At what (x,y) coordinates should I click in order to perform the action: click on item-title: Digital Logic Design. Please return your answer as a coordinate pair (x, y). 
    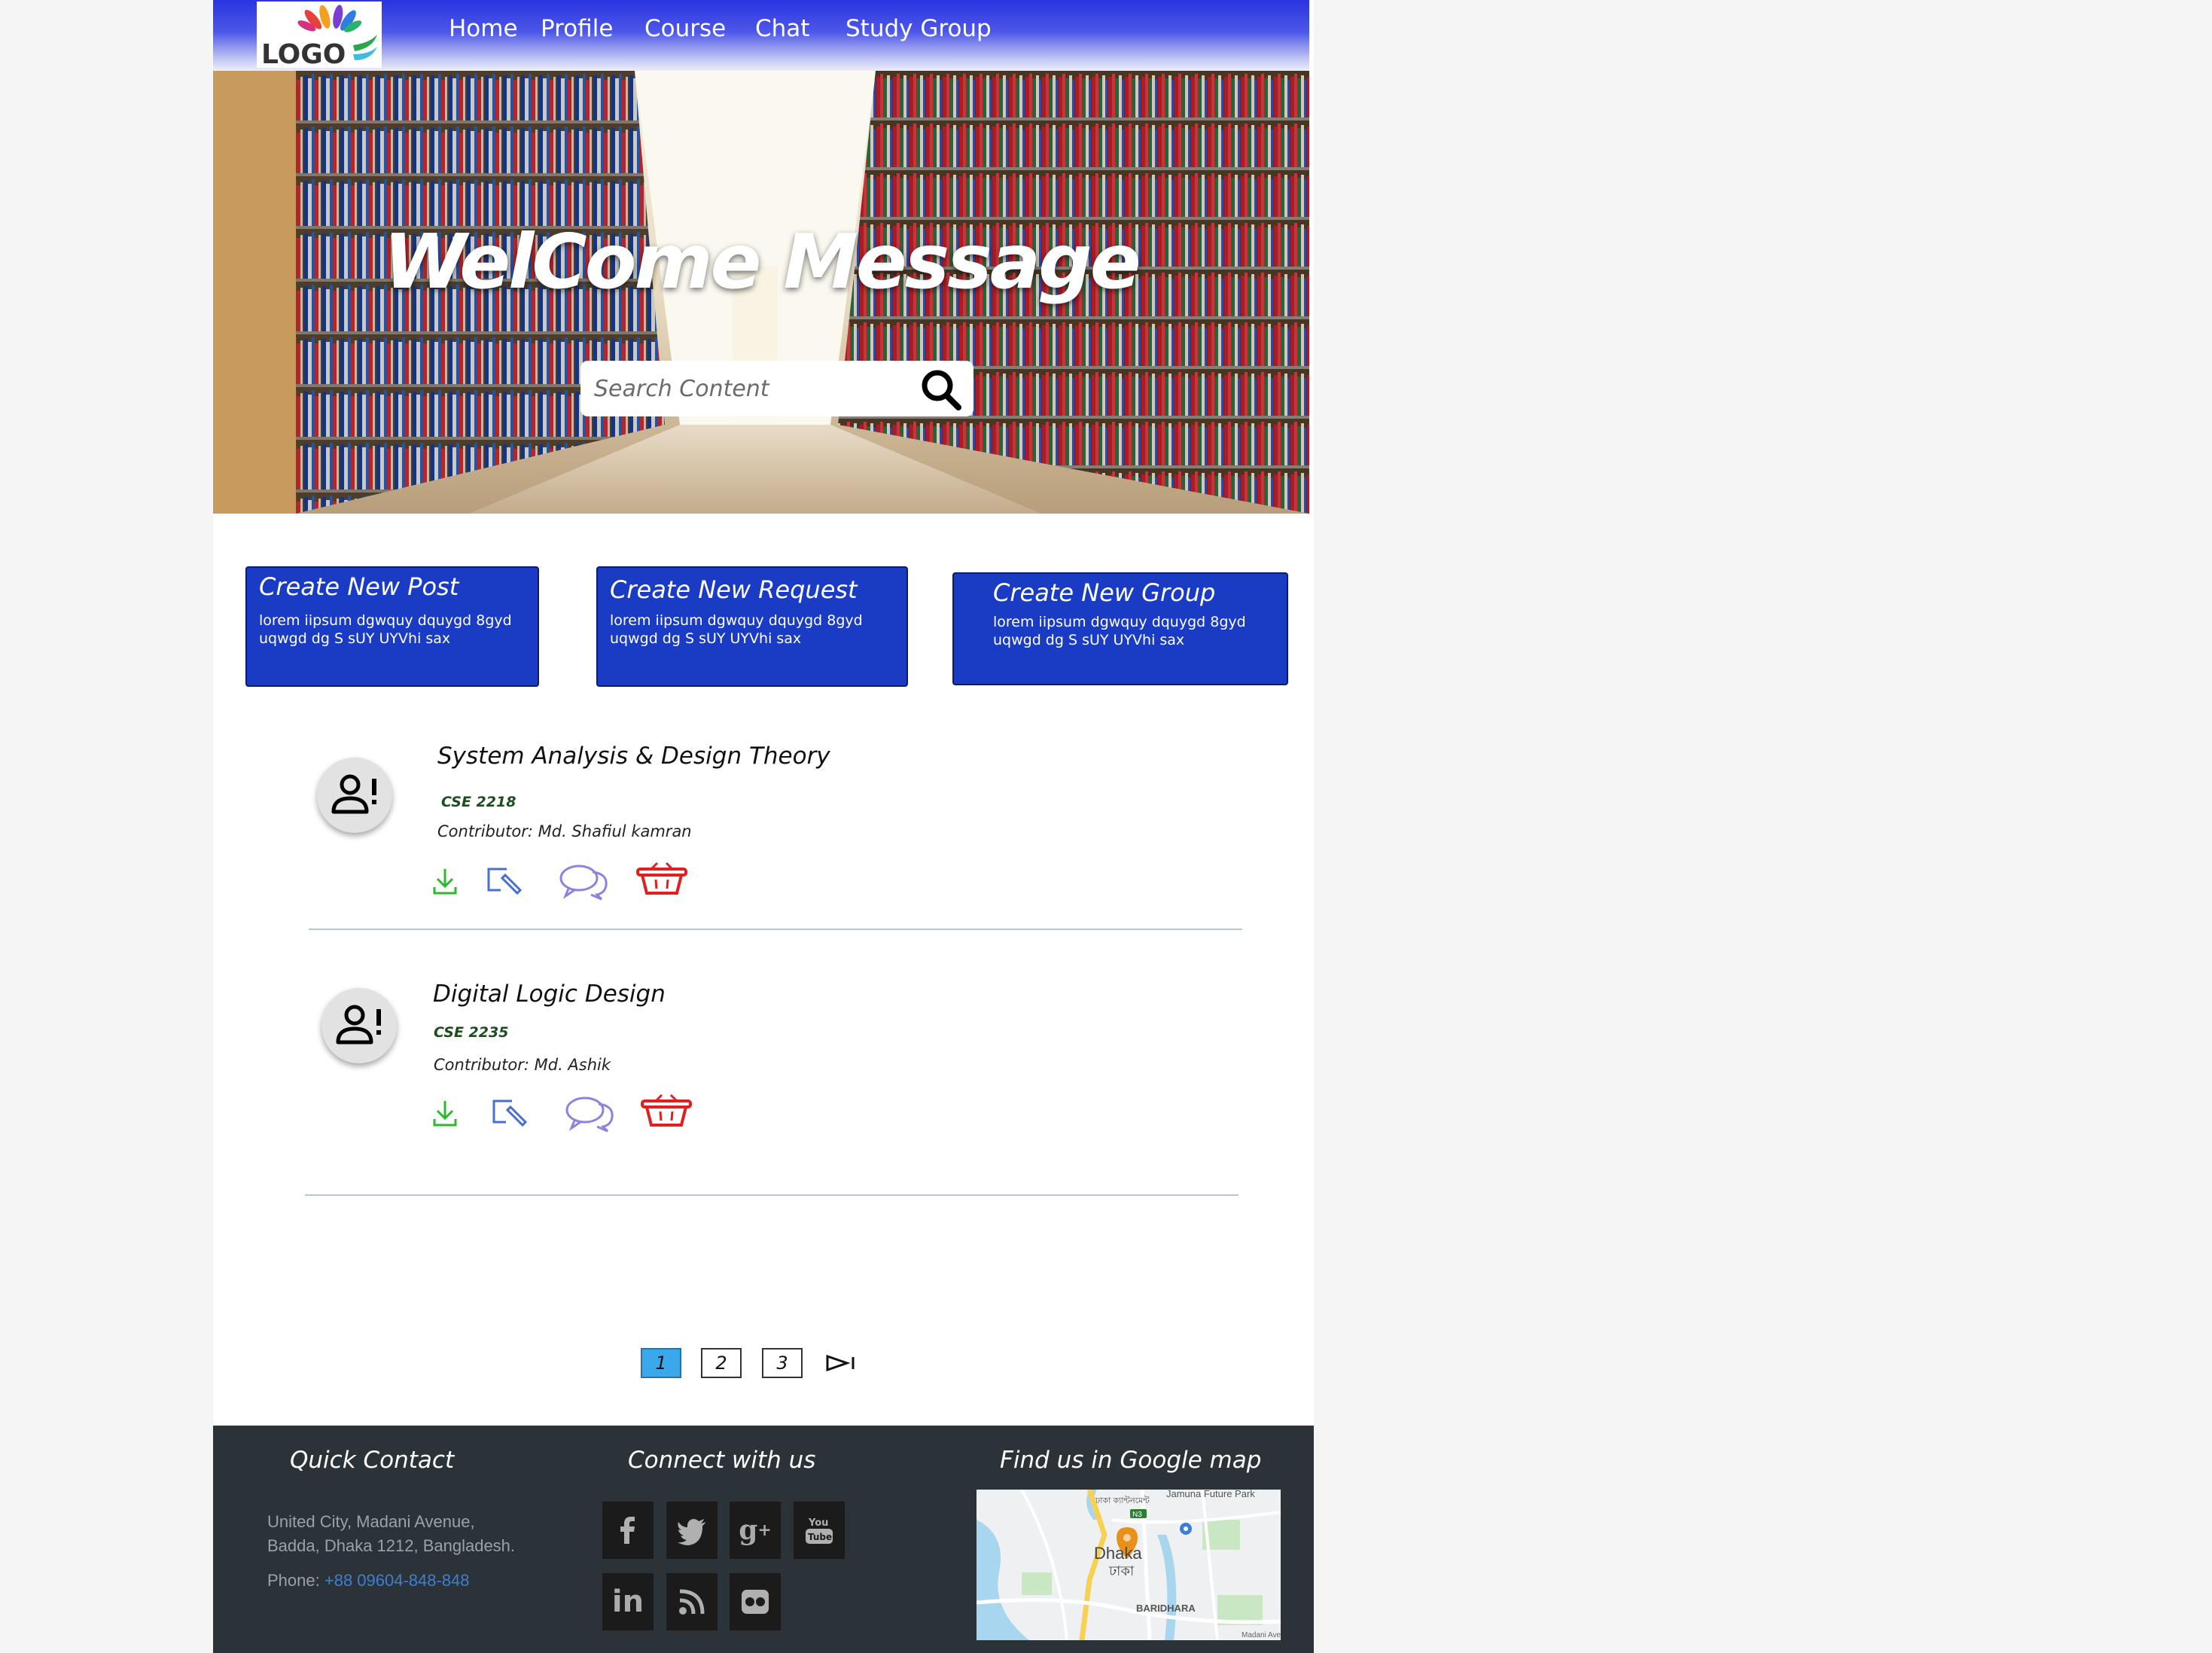
    Looking at the image, I should click on (549, 995).